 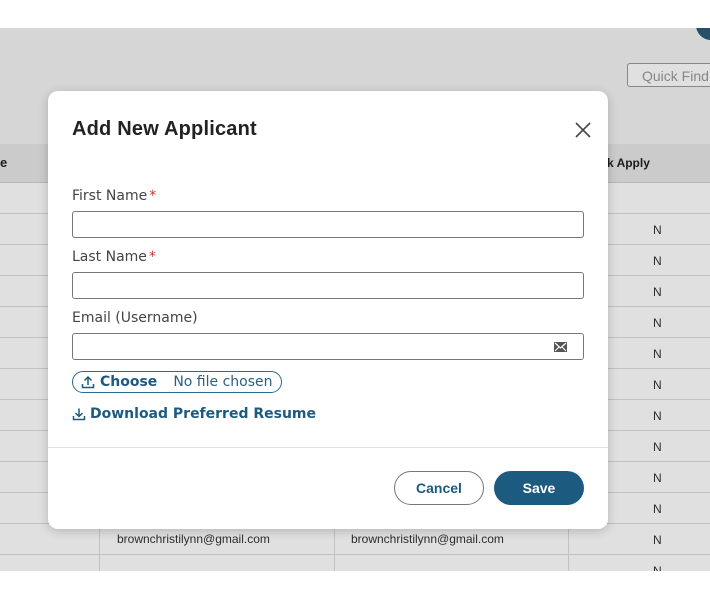 What do you see at coordinates (328, 346) in the screenshot?
I see `email-field` at bounding box center [328, 346].